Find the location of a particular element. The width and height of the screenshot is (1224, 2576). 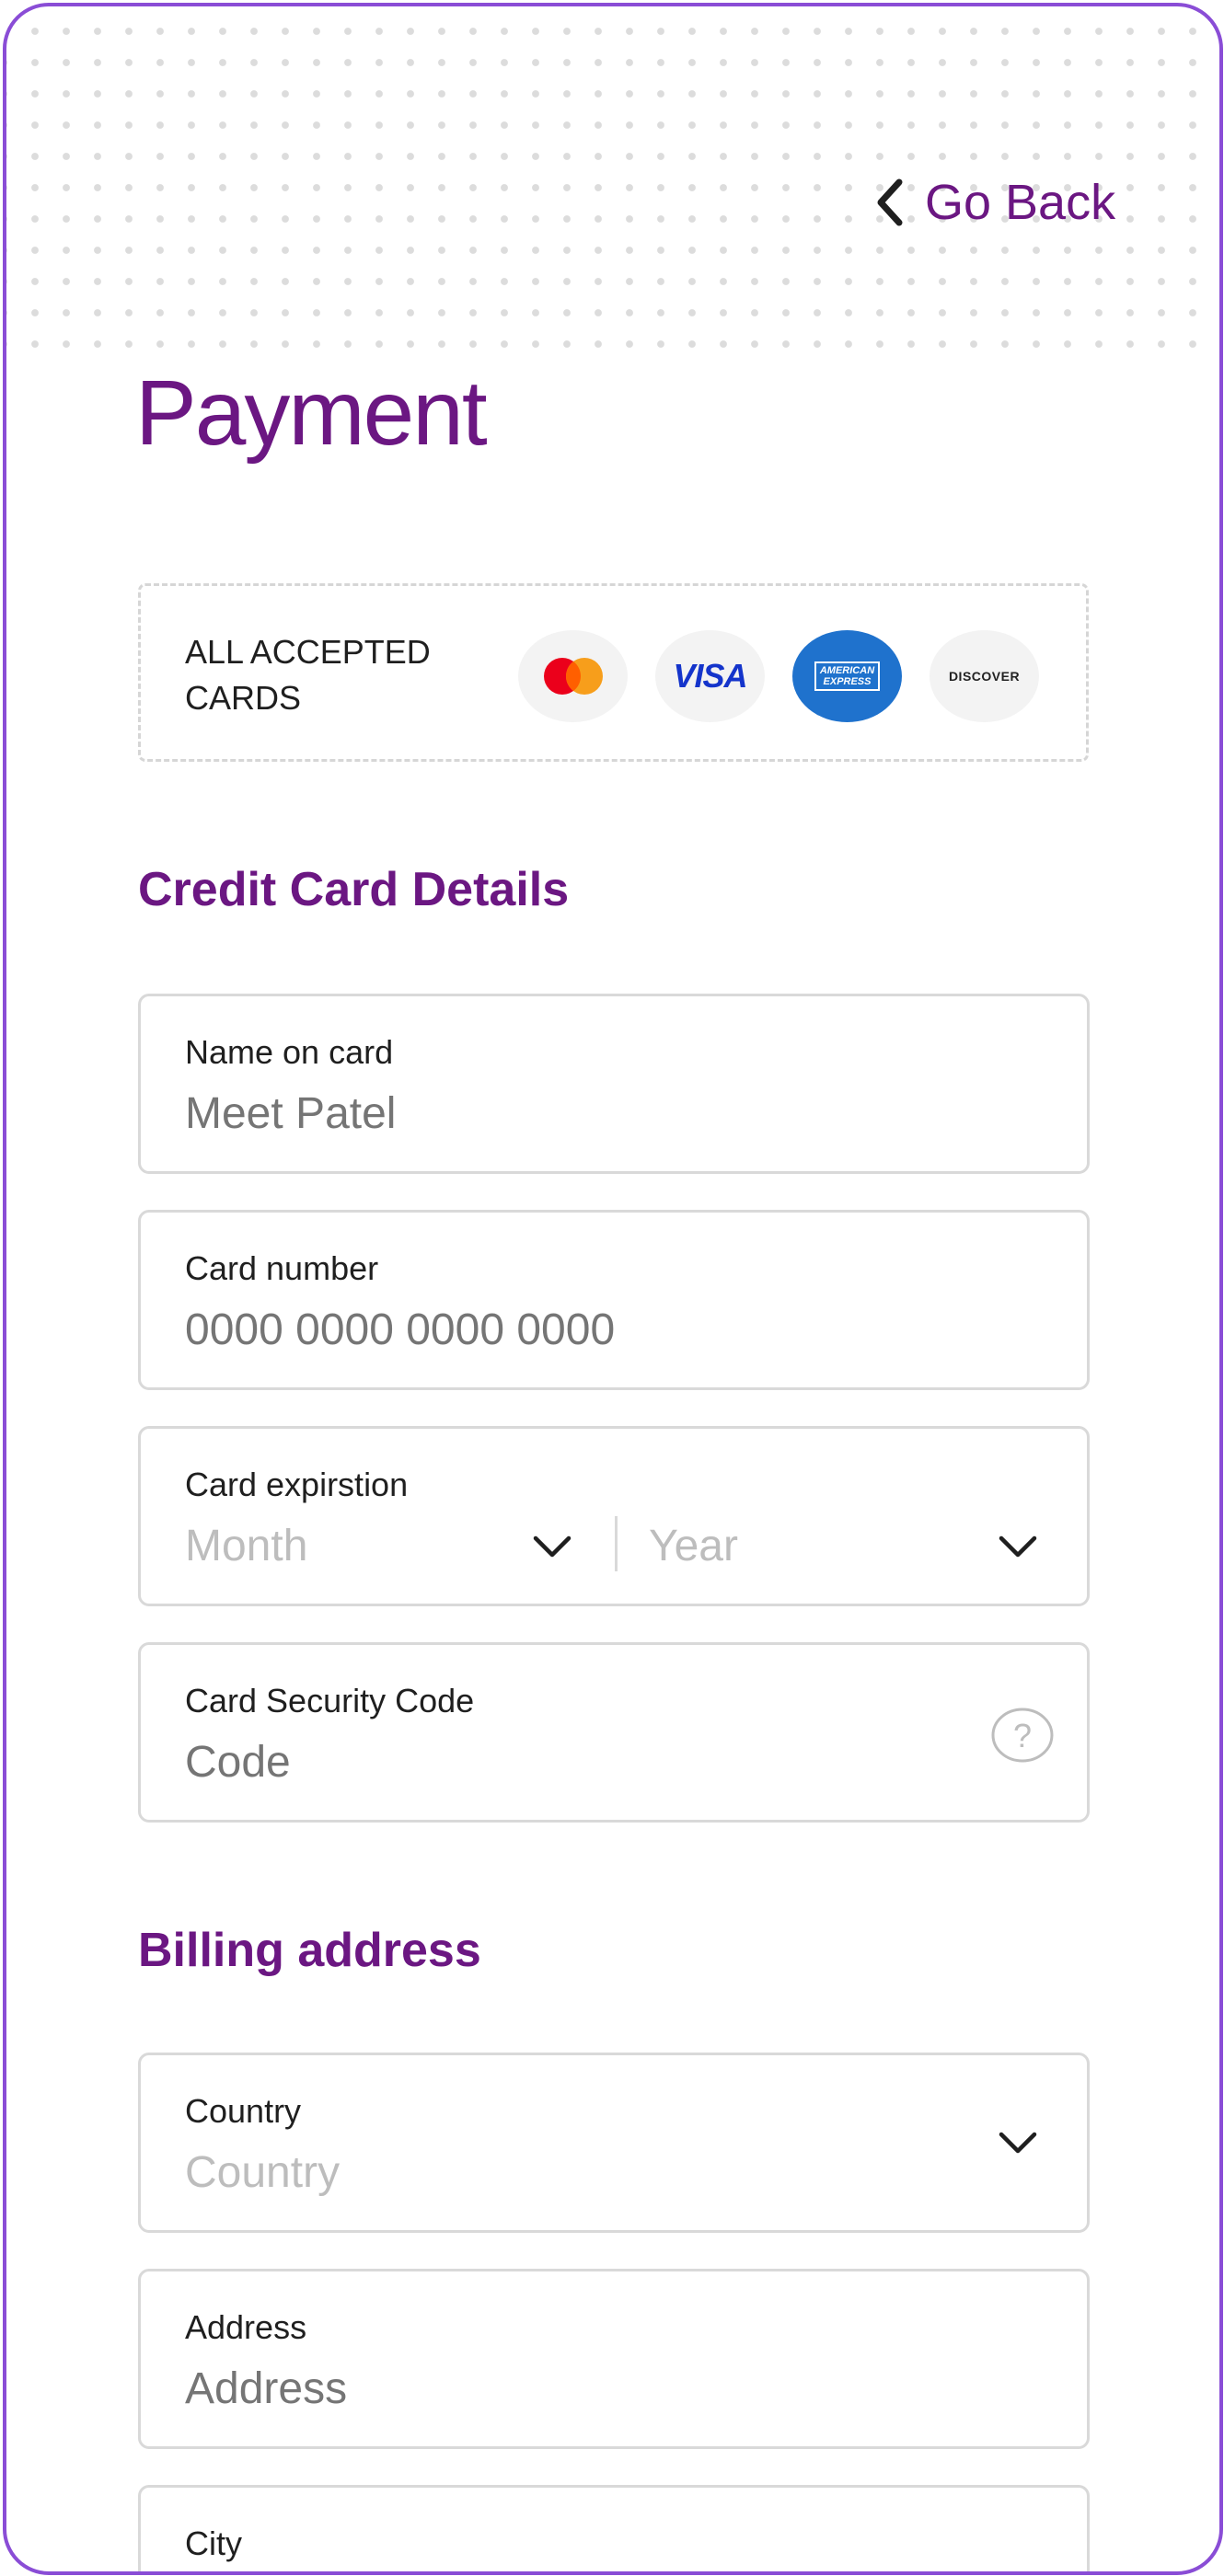

go-back-label: Go Back is located at coordinates (1020, 202).